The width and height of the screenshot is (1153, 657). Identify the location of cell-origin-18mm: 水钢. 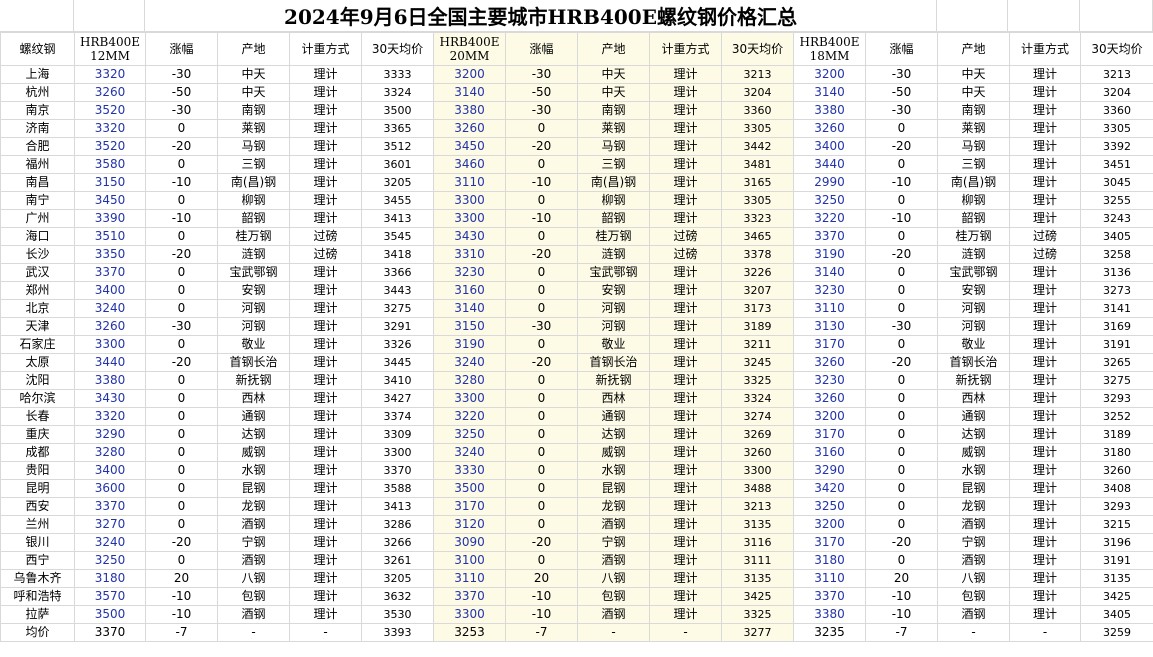
(973, 470).